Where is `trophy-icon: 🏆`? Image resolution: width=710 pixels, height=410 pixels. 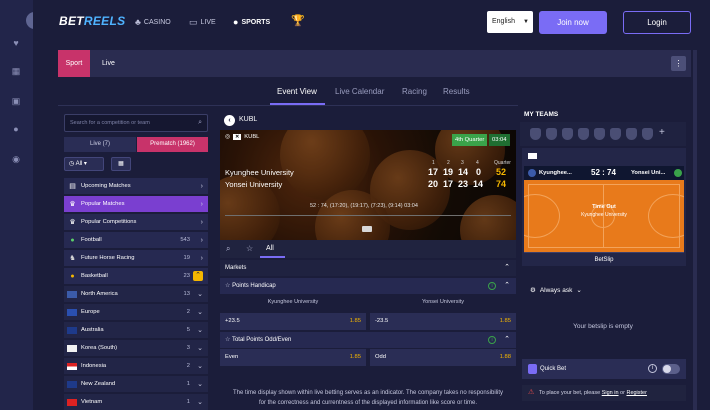 trophy-icon: 🏆 is located at coordinates (298, 20).